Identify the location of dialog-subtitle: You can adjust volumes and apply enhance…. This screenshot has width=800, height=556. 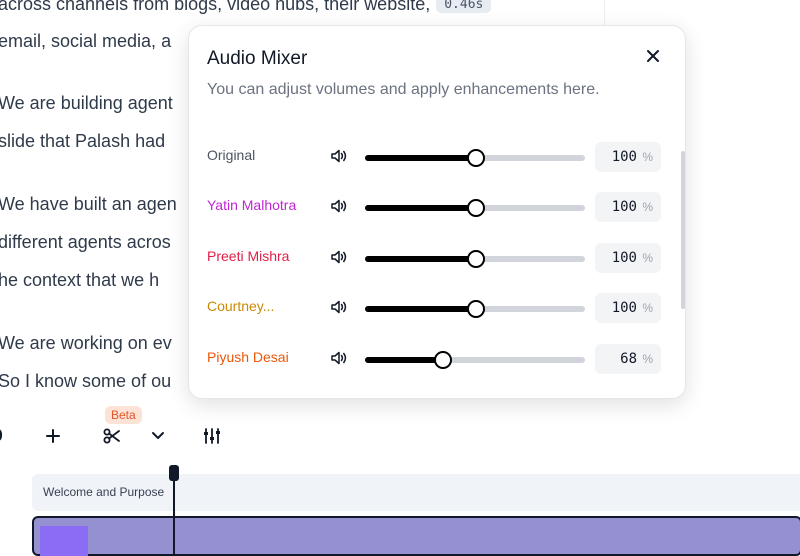
(403, 89).